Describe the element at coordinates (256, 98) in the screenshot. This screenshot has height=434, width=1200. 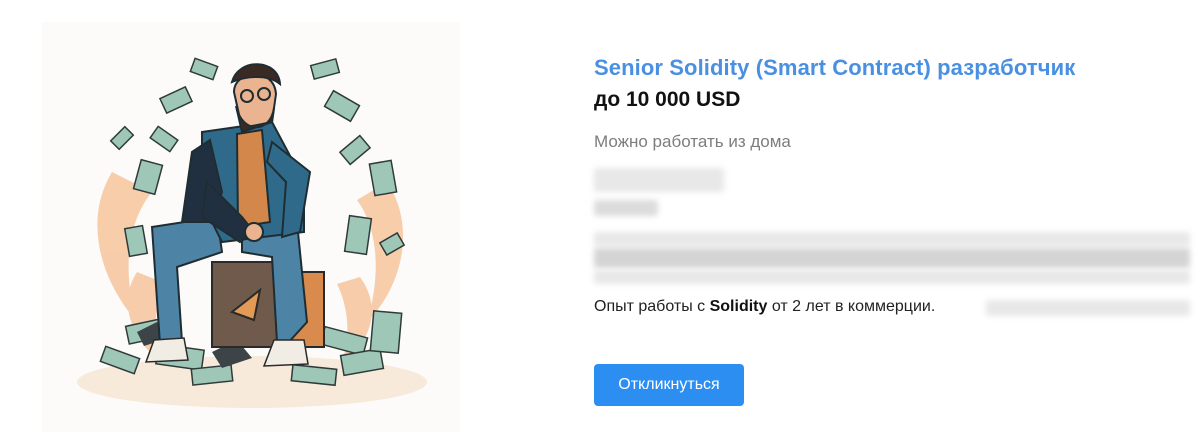
I see `head` at that location.